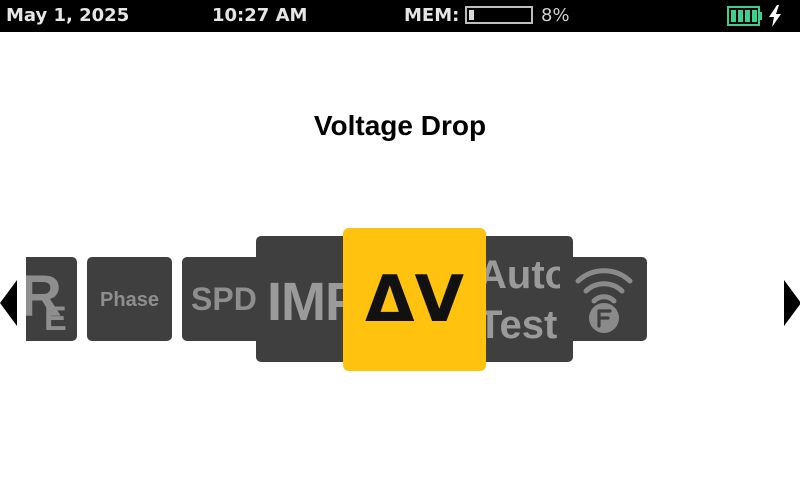  Describe the element at coordinates (524, 275) in the screenshot. I see `tile-auto-label-line1: Auto` at that location.